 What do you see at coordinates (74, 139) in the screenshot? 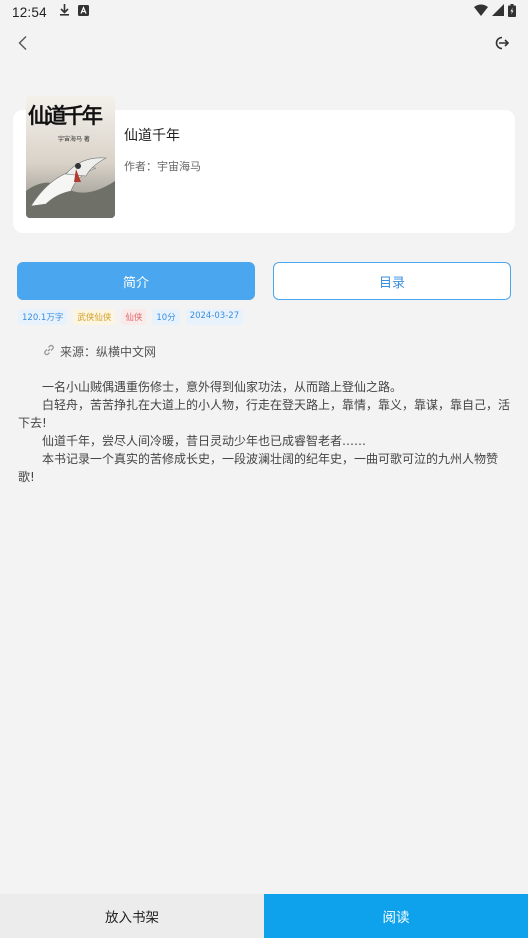
I see `cover-author-art: 宇宙海马 著` at bounding box center [74, 139].